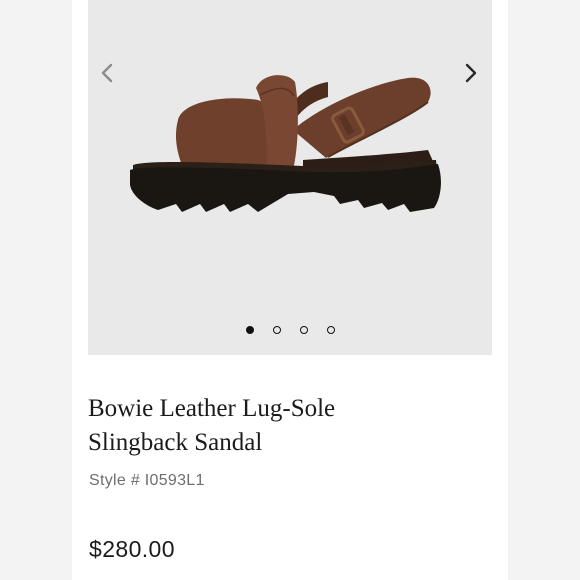 Image resolution: width=580 pixels, height=580 pixels. I want to click on product-title-line-2: Slingback Sandal, so click(175, 442).